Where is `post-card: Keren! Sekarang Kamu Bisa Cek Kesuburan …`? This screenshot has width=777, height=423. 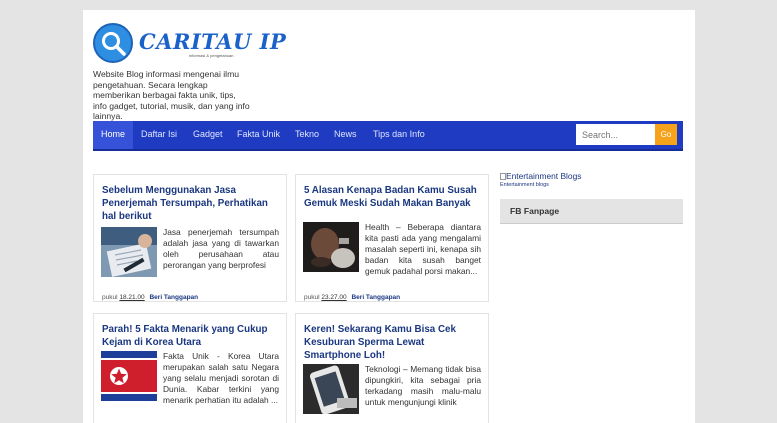
post-card: Keren! Sekarang Kamu Bisa Cek Kesuburan … is located at coordinates (392, 368).